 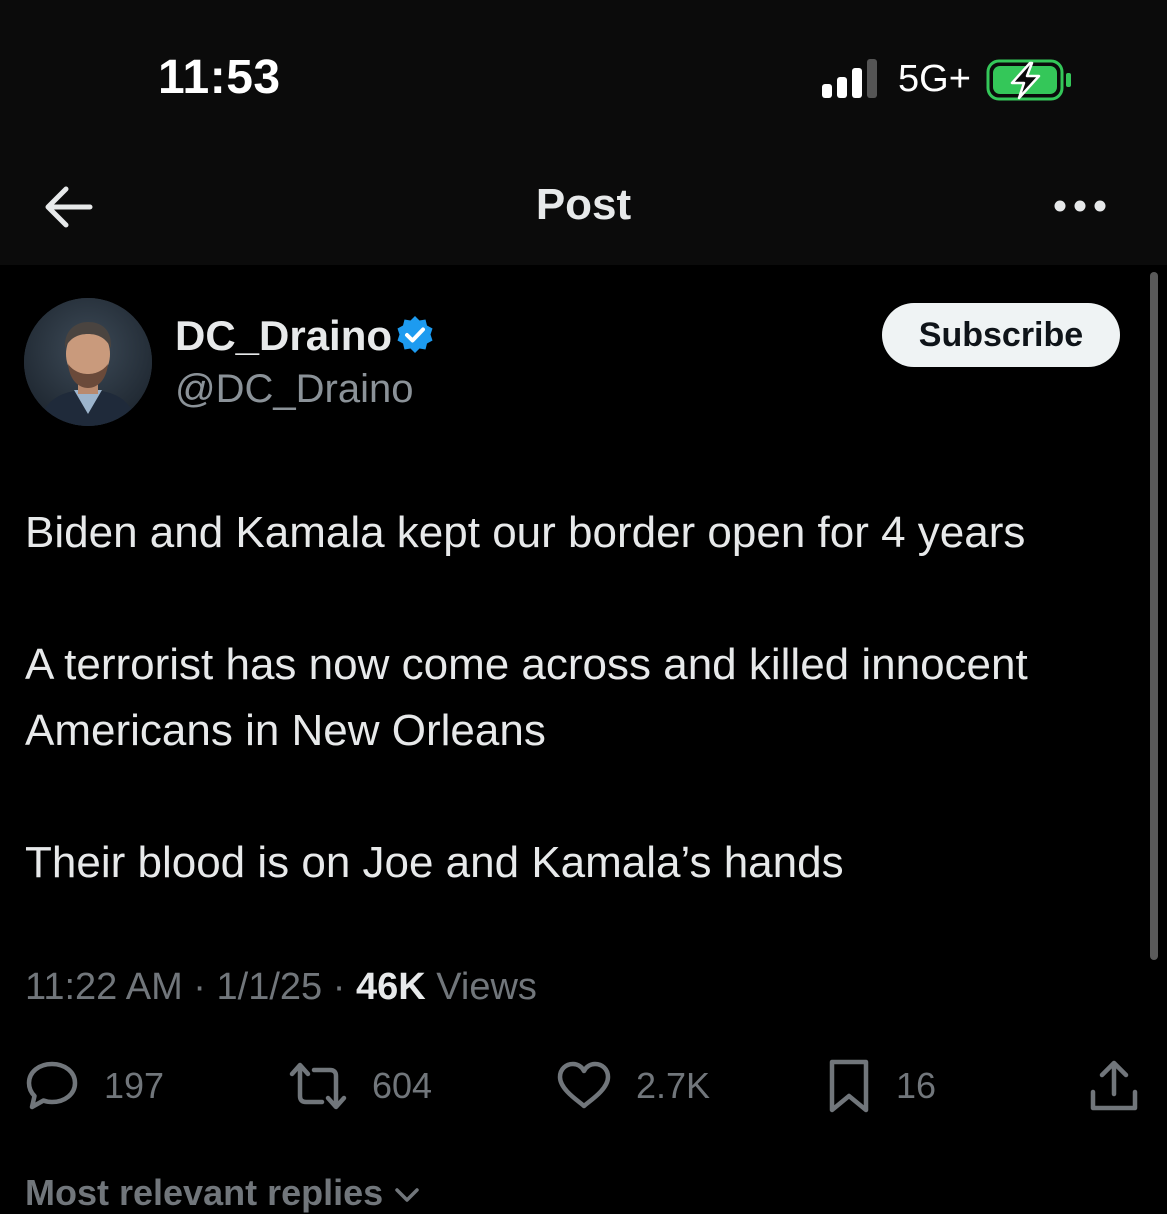 I want to click on share-button, so click(x=1114, y=1086).